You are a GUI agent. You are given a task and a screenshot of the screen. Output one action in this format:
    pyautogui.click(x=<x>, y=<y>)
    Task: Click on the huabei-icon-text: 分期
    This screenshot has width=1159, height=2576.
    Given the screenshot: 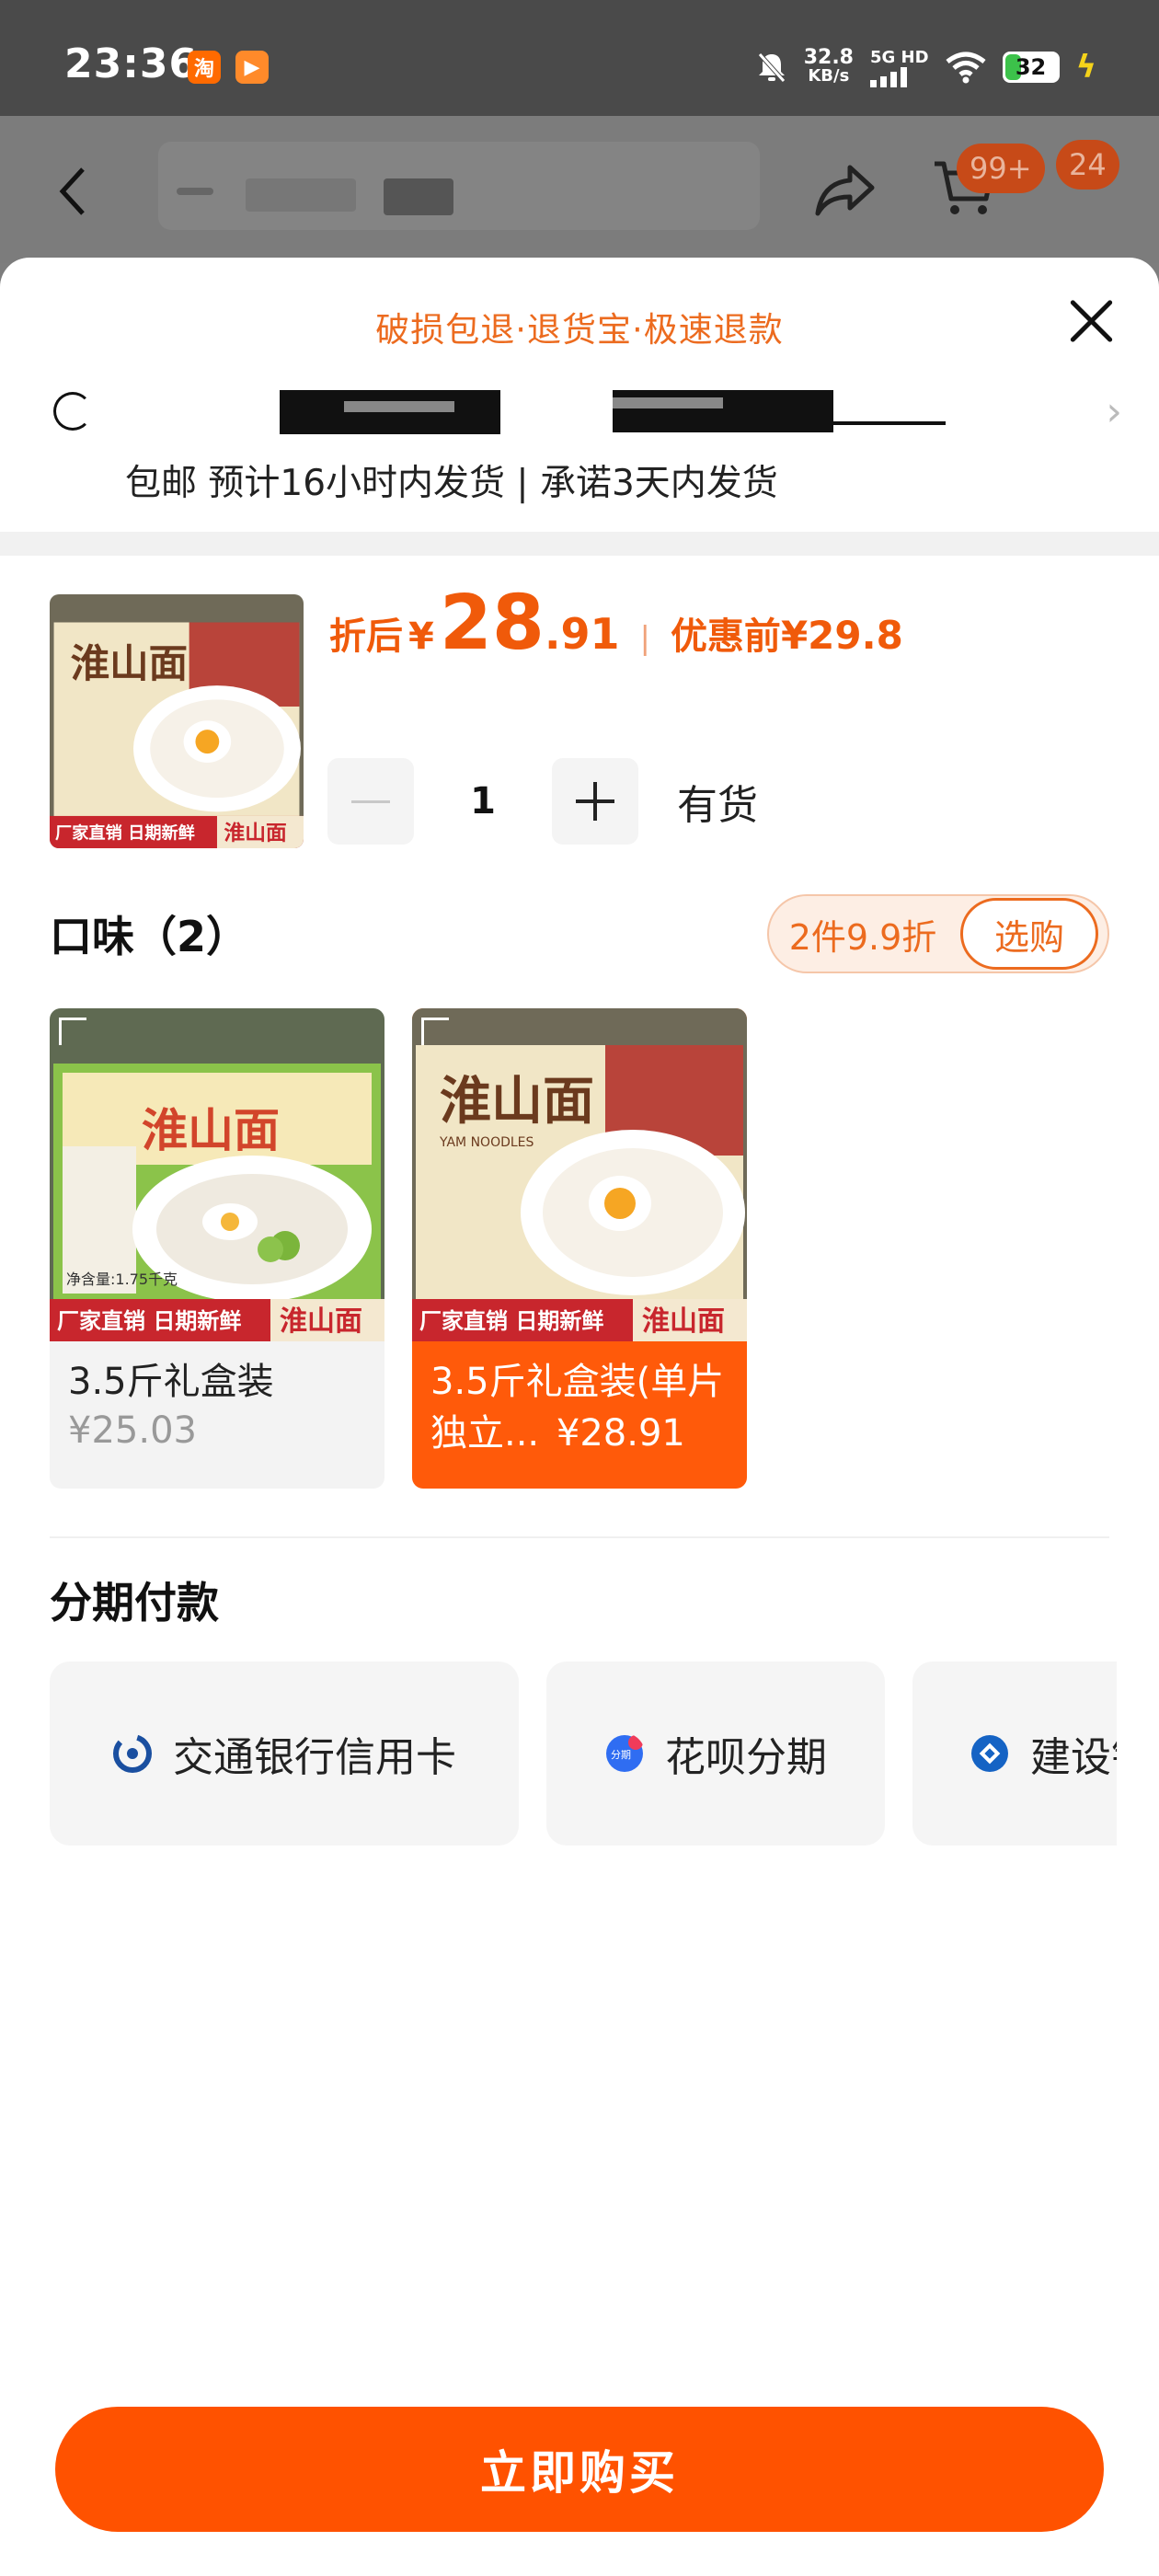 What is the action you would take?
    pyautogui.click(x=621, y=1755)
    